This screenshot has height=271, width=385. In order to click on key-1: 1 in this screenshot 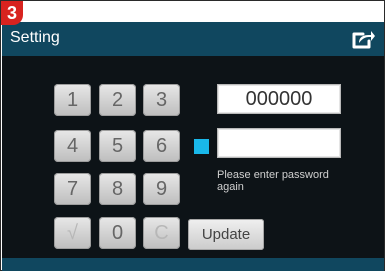, I will do `click(72, 100)`.